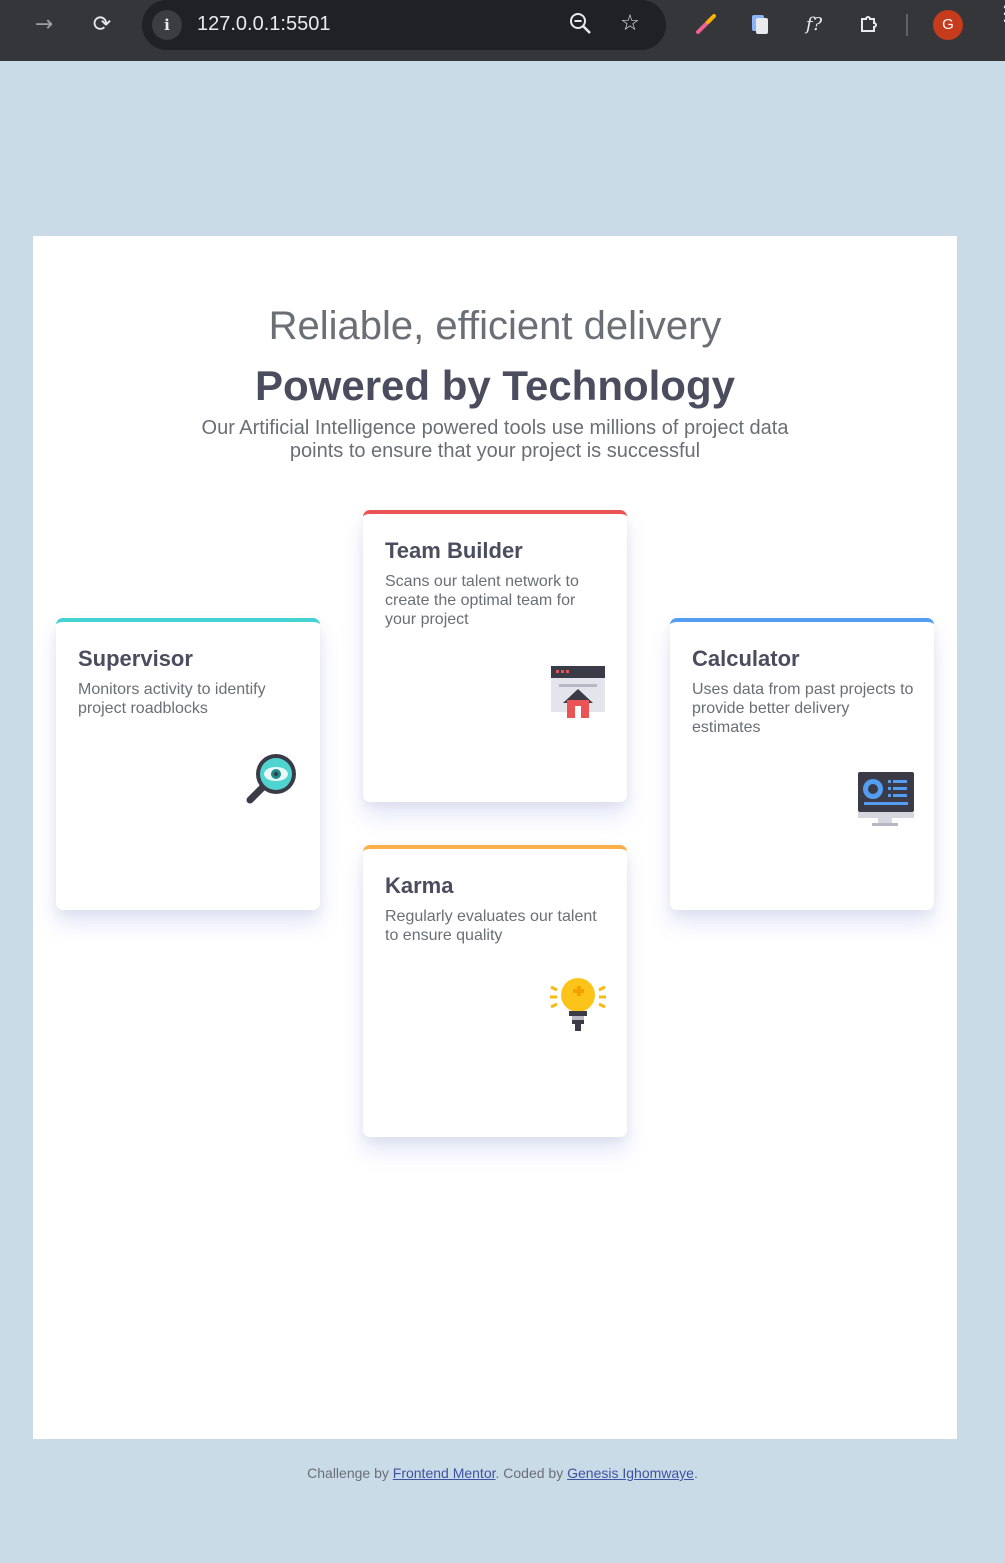 The height and width of the screenshot is (1563, 1005). I want to click on footer-prefix: Challenge by, so click(348, 1473).